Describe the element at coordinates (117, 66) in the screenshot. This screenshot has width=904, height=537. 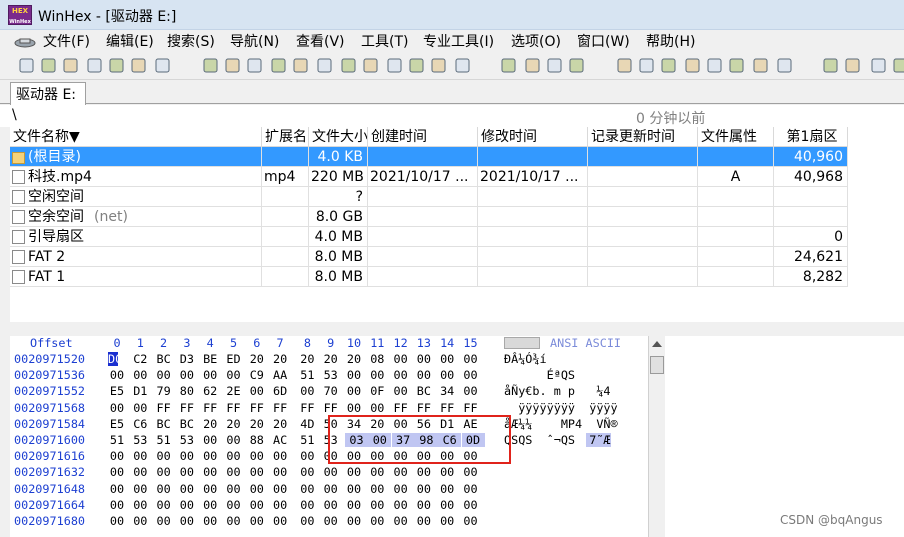
I see `properties-icon` at that location.